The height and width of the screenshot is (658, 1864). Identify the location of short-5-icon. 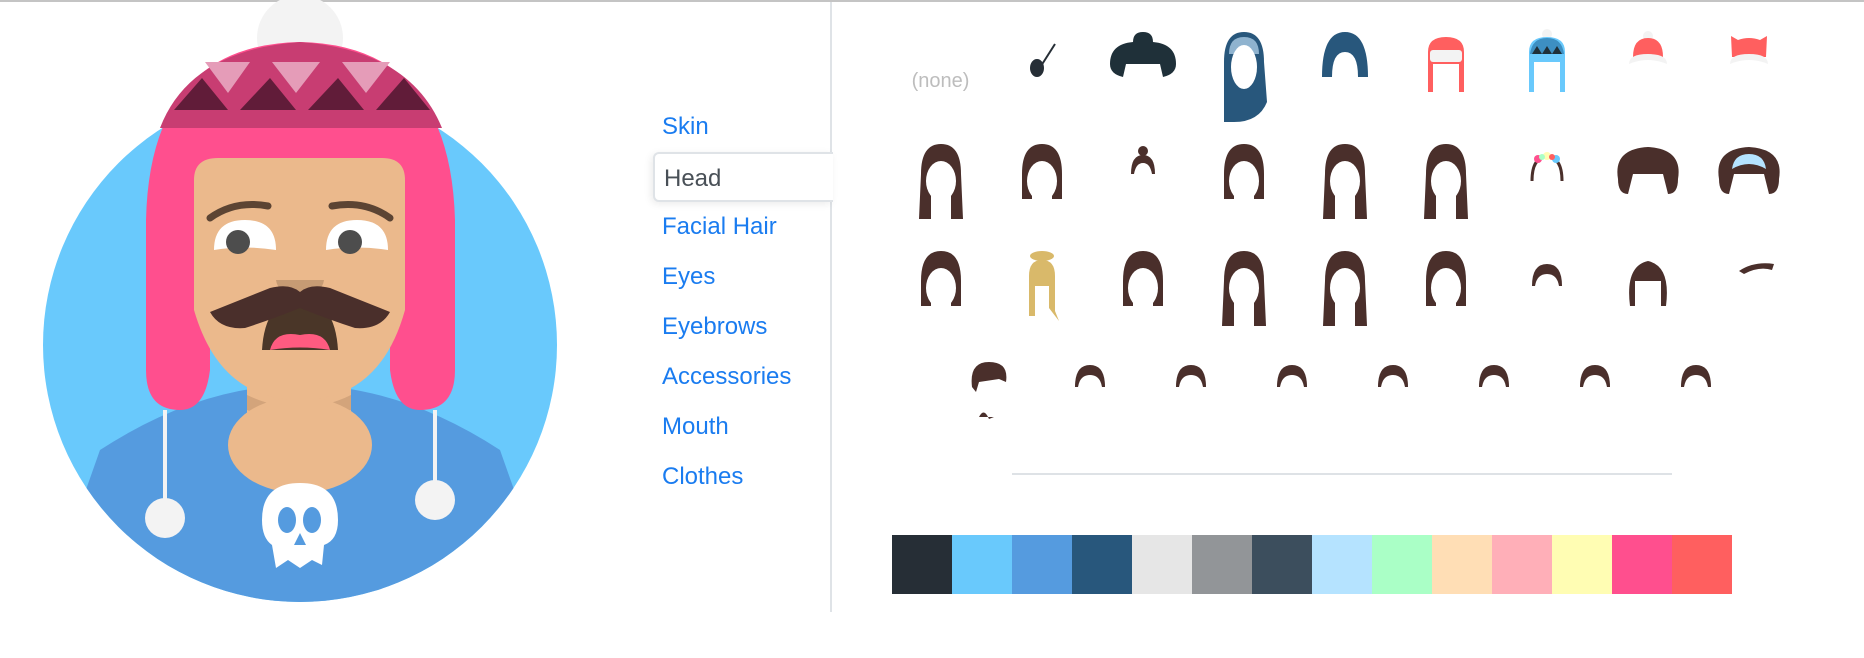
(1695, 375).